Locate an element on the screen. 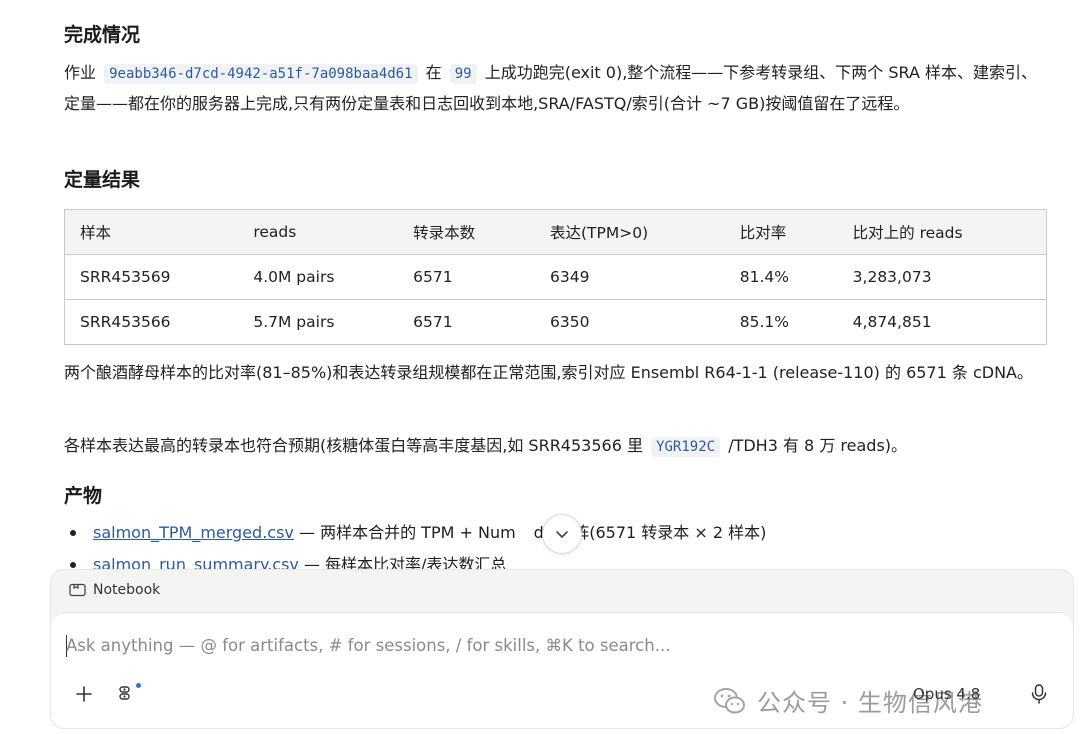 The height and width of the screenshot is (734, 1080). mic-button is located at coordinates (1040, 695).